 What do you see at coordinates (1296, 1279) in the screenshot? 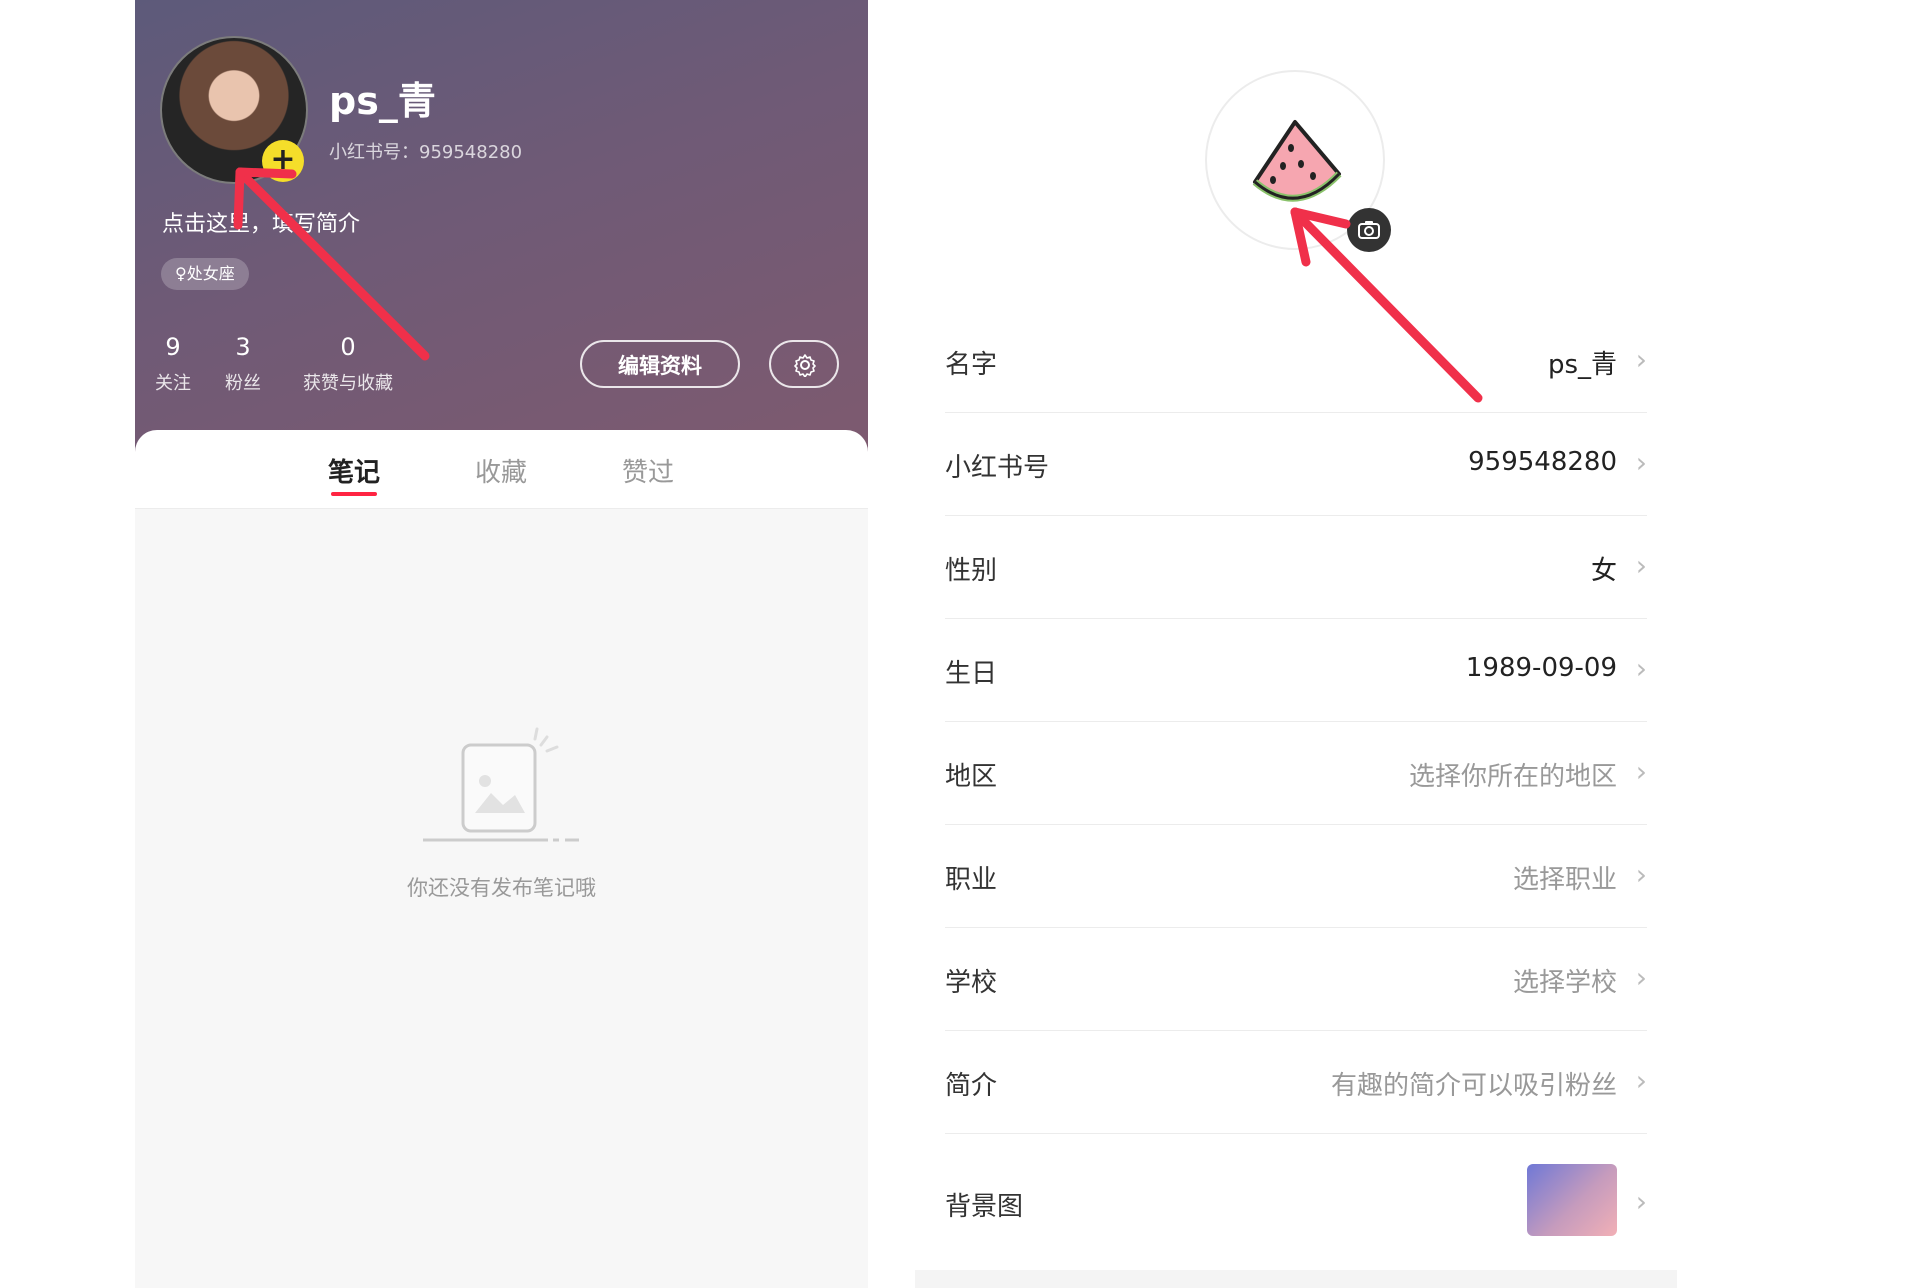
I see `divider` at bounding box center [1296, 1279].